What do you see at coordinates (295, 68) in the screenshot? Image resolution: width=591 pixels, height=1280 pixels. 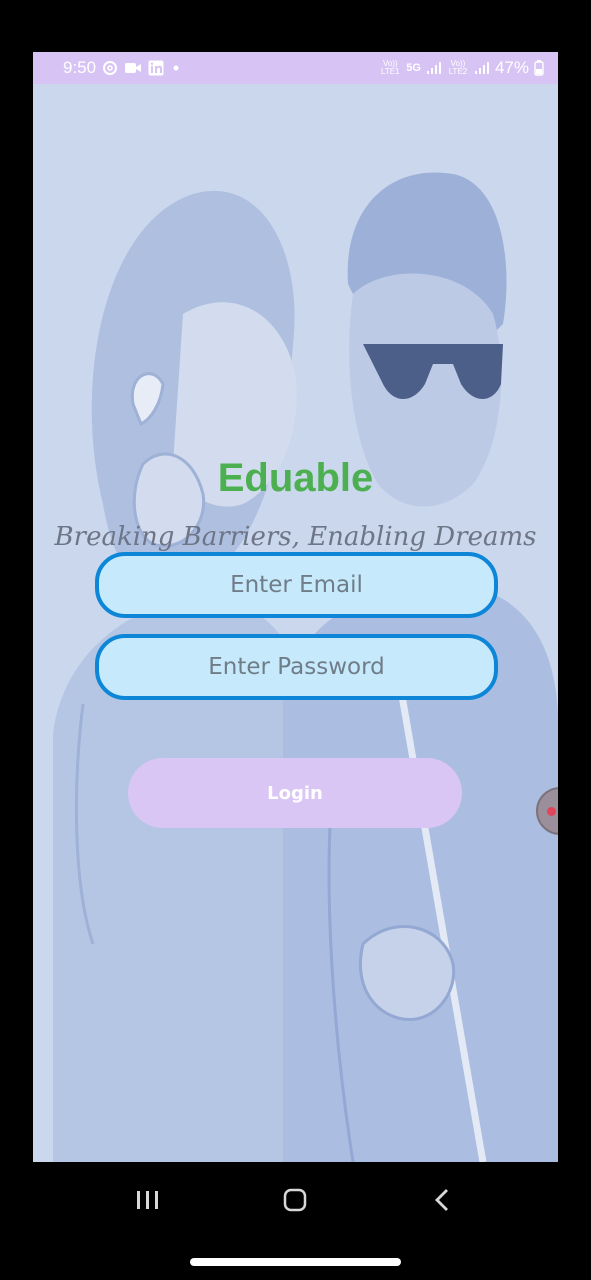 I see `status-bar: 9:50 Vo)) LTE1 5G Vo)) LTE2 47%` at bounding box center [295, 68].